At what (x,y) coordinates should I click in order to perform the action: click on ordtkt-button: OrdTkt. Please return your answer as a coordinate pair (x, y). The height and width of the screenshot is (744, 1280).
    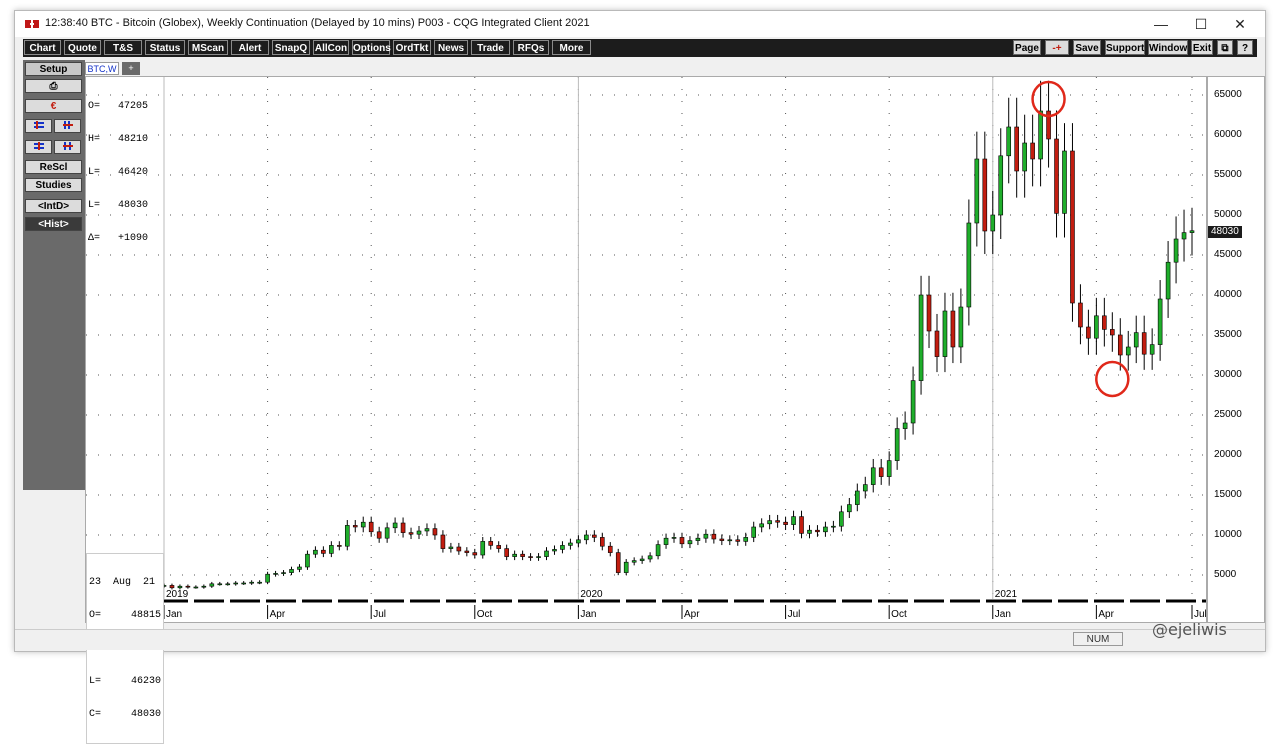
    Looking at the image, I should click on (412, 47).